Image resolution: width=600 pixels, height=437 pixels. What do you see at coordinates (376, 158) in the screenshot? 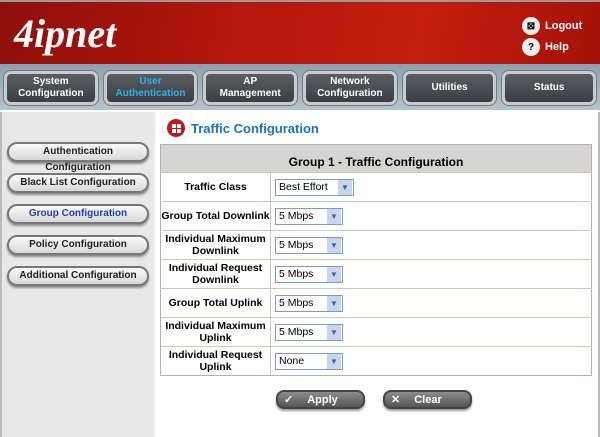
I see `table-title: Group 1 - Traffic Configuration` at bounding box center [376, 158].